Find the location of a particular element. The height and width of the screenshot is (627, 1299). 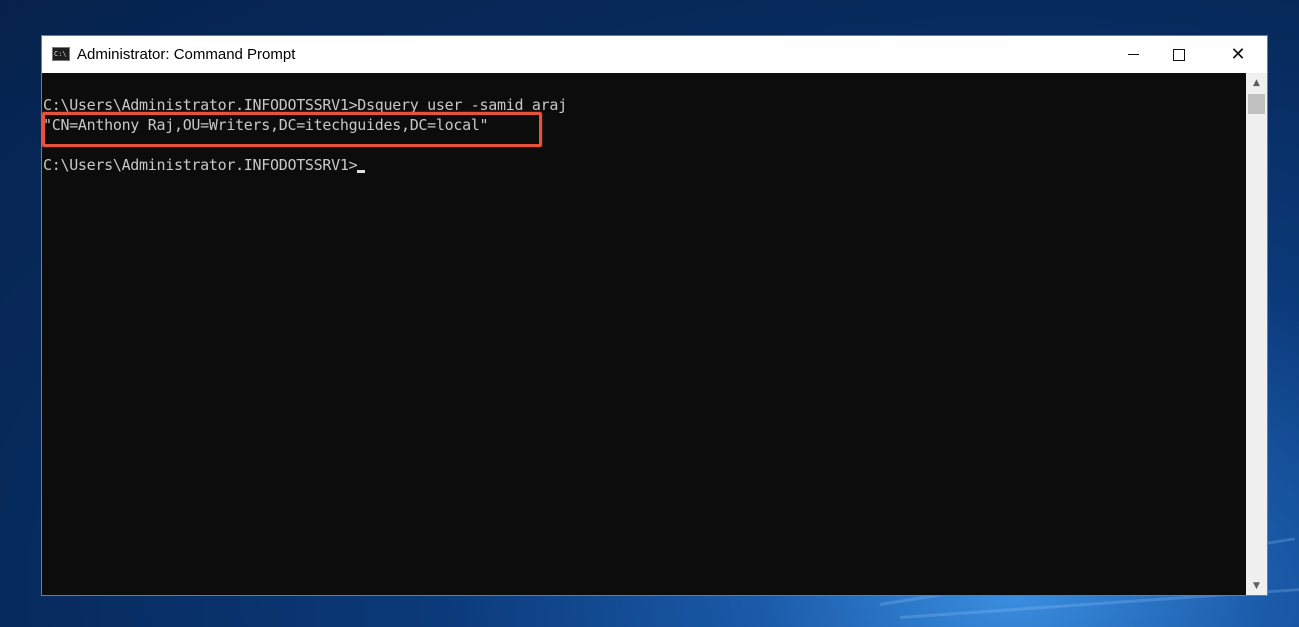

close-icon: ✕ is located at coordinates (1238, 54).